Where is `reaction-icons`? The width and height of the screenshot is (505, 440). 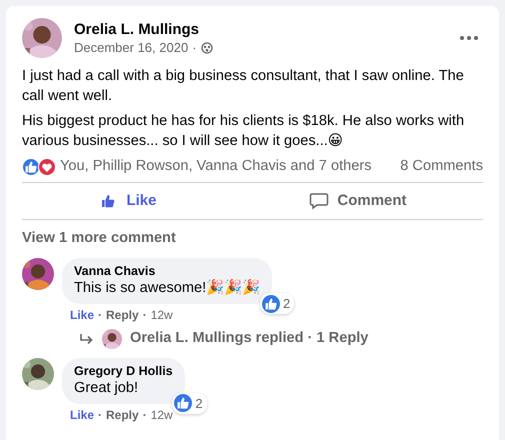
reaction-icons is located at coordinates (39, 167).